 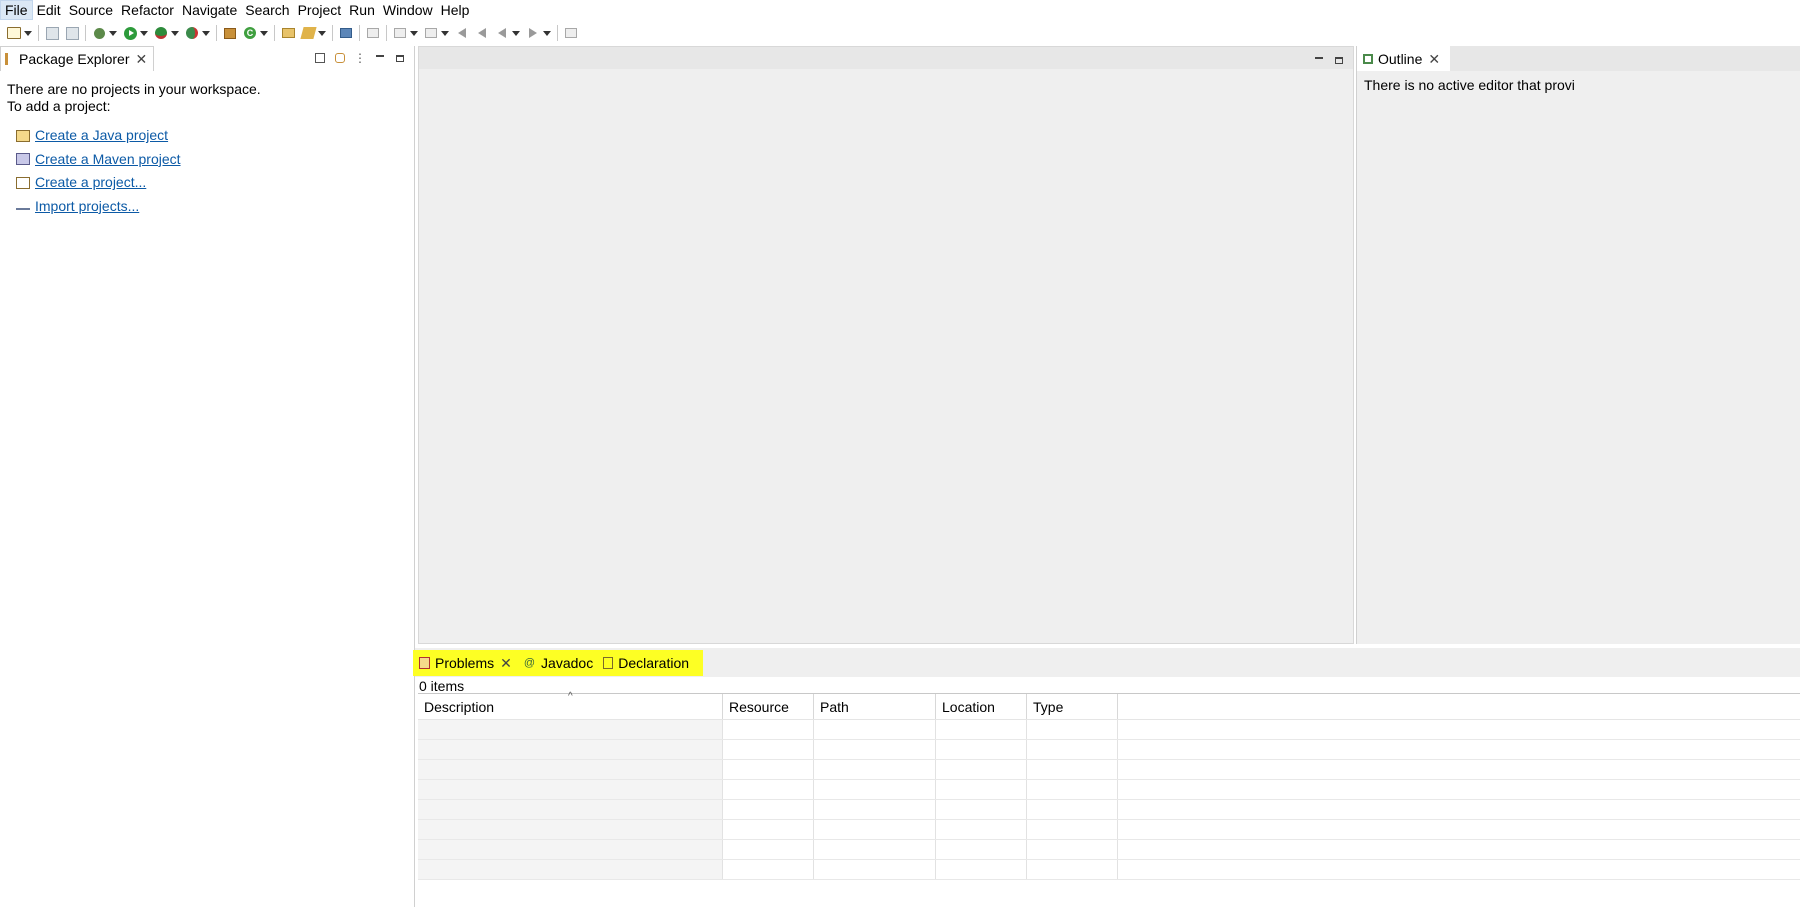 I want to click on menu-navigate: Navigate, so click(x=209, y=10).